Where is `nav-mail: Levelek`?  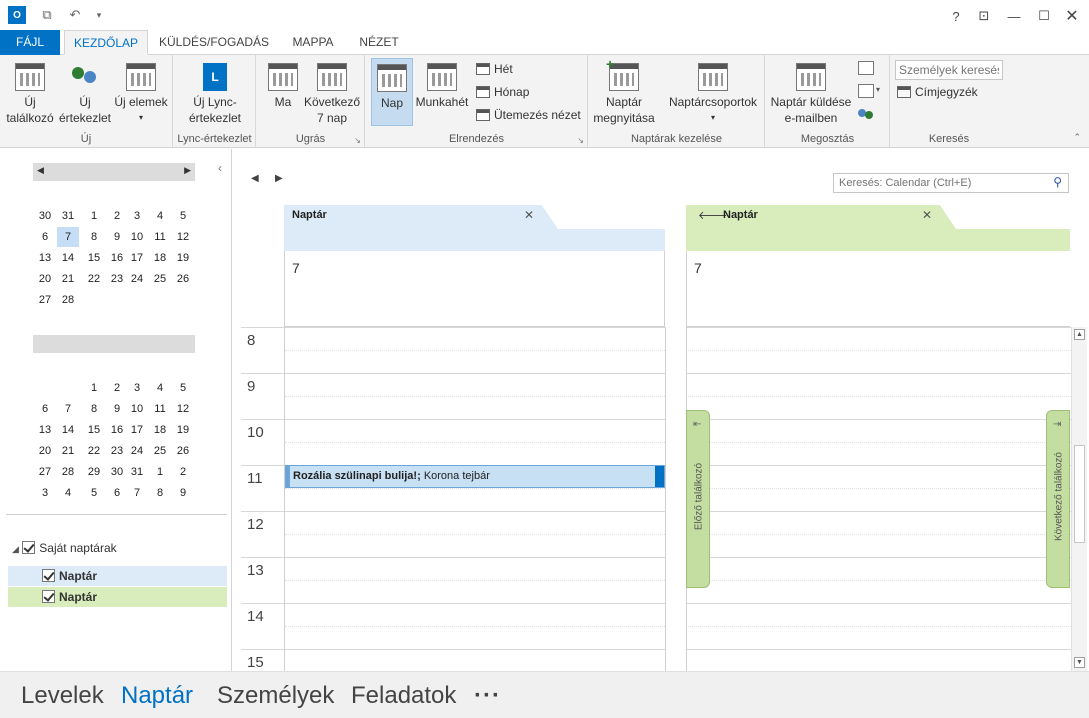 nav-mail: Levelek is located at coordinates (62, 696).